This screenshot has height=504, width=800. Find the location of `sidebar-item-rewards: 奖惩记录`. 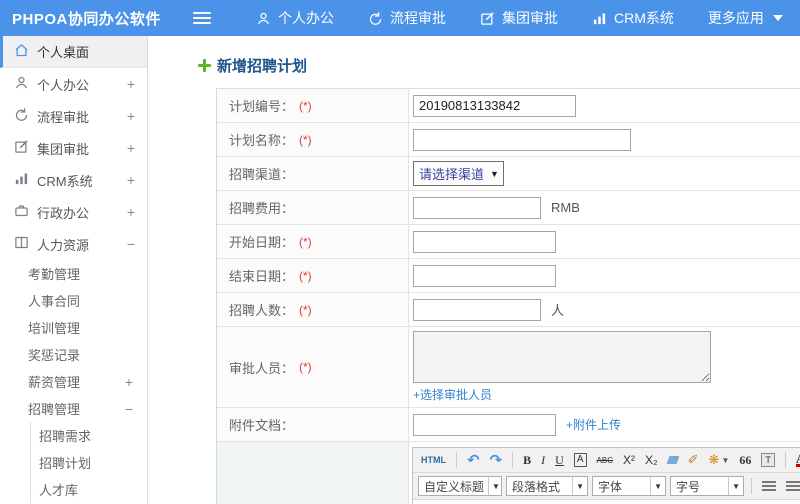

sidebar-item-rewards: 奖惩记录 is located at coordinates (73, 354).